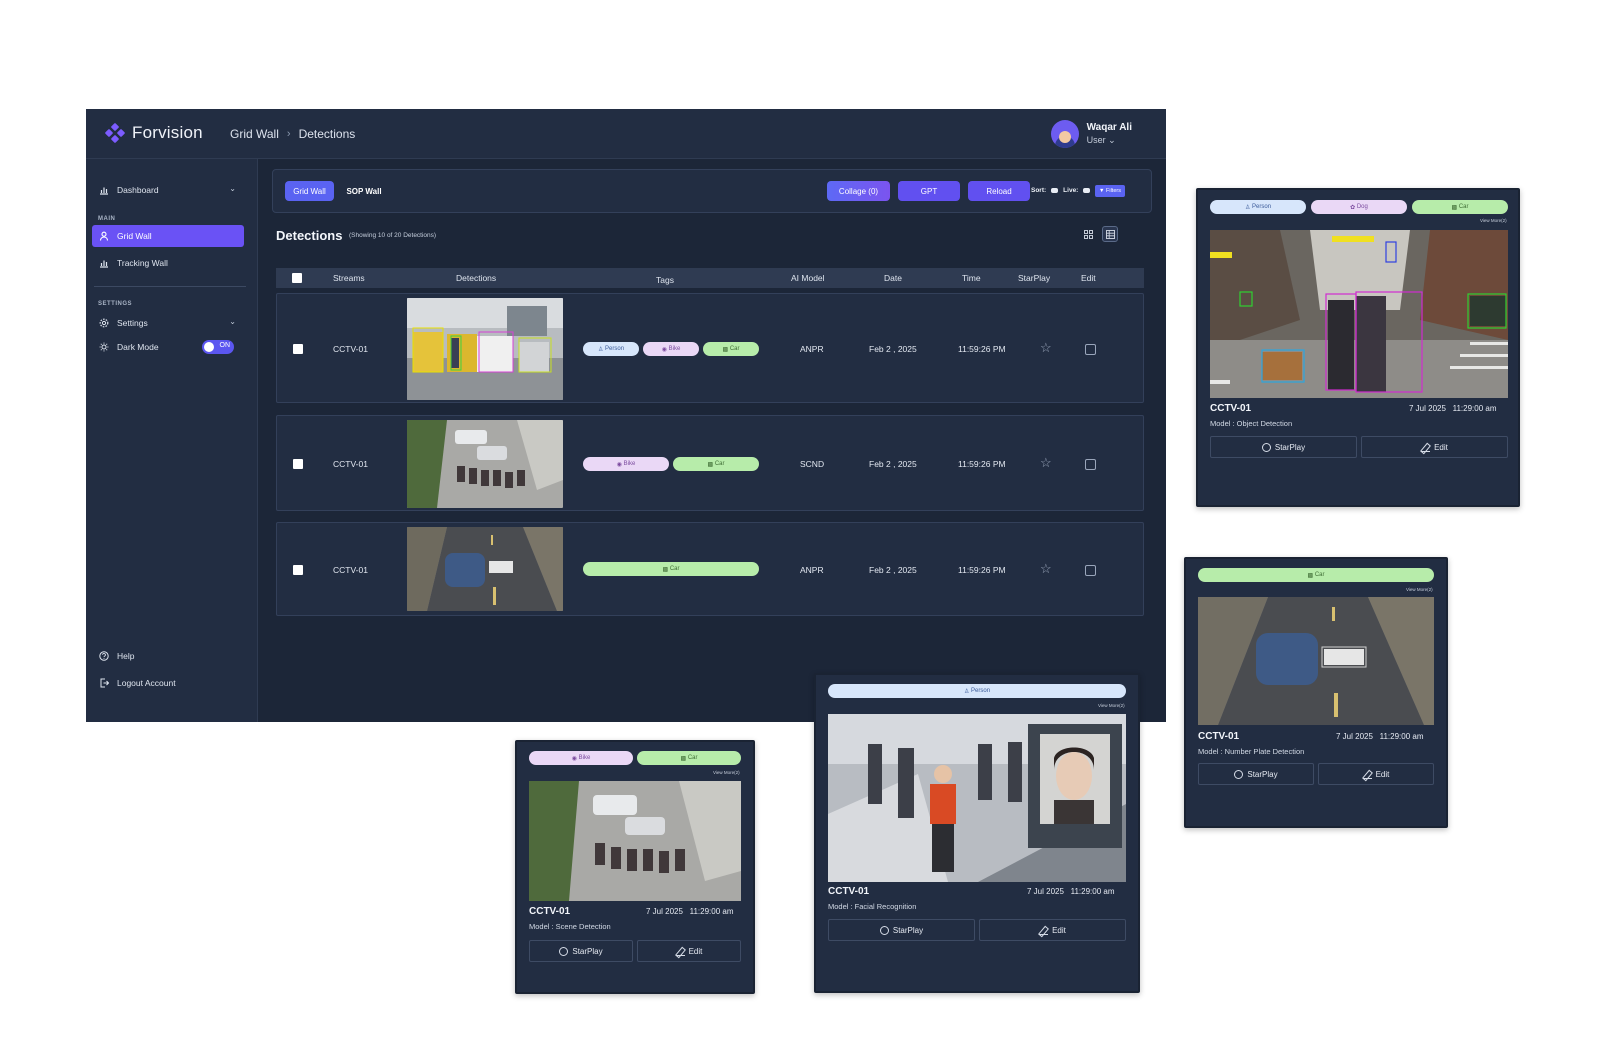 The width and height of the screenshot is (1600, 1056). What do you see at coordinates (719, 464) in the screenshot?
I see `tag-label: Car` at bounding box center [719, 464].